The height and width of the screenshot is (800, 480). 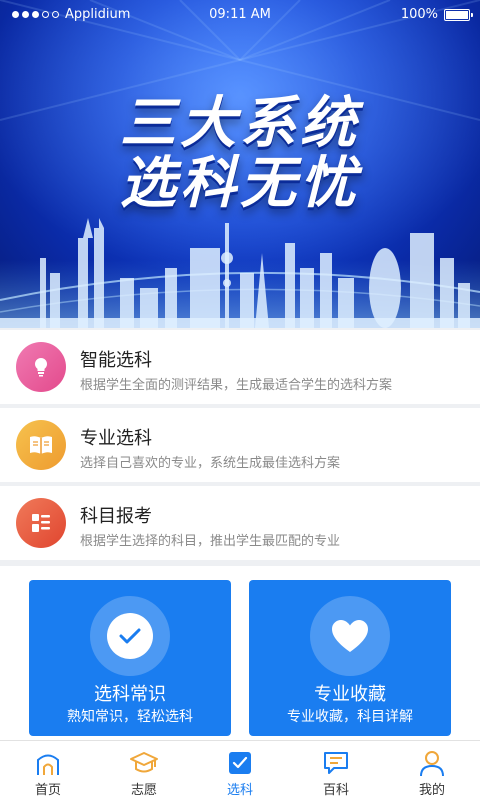 What do you see at coordinates (240, 367) in the screenshot?
I see `feature-item-smart-selection: 智能选科 根据学生全面的测评结果，生成最适合学生的选科方案` at bounding box center [240, 367].